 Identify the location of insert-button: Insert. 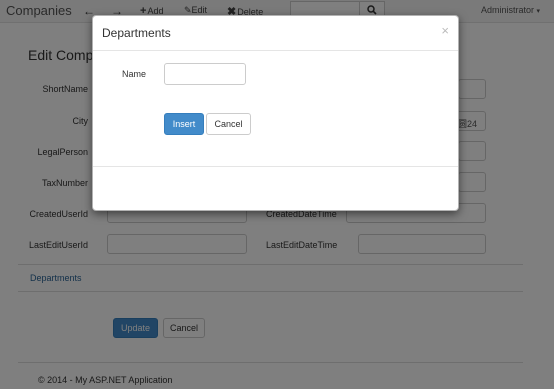
(184, 124).